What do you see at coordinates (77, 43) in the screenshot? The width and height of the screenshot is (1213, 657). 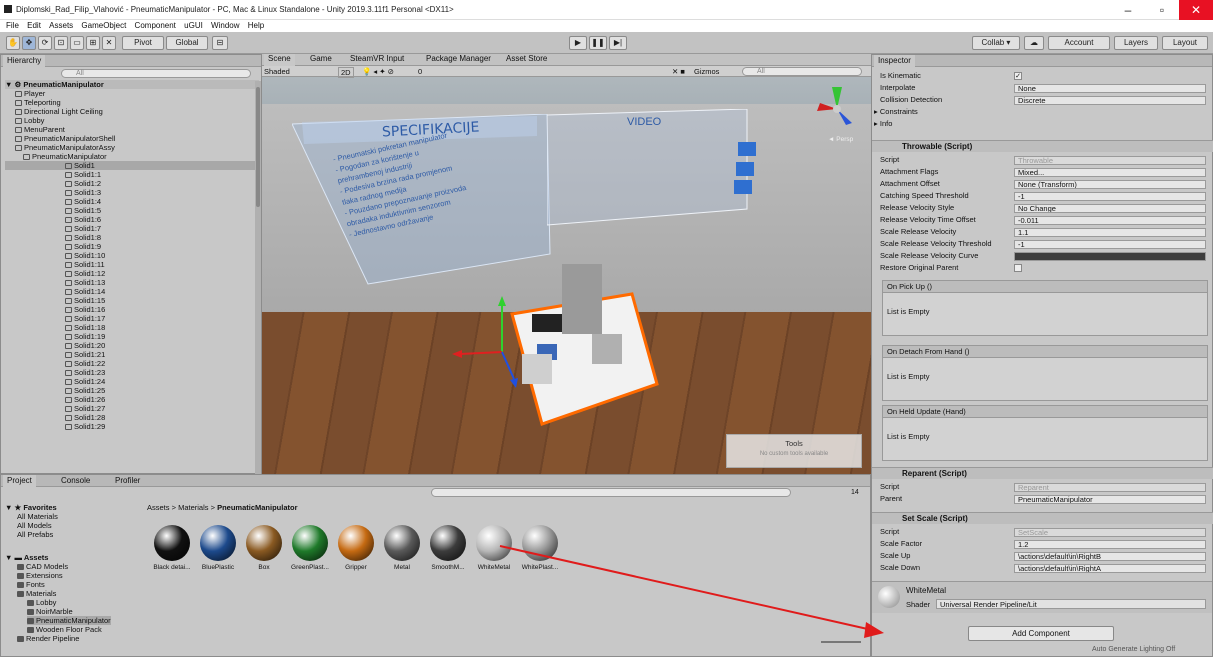 I see `rect-tool-icon: ▭` at bounding box center [77, 43].